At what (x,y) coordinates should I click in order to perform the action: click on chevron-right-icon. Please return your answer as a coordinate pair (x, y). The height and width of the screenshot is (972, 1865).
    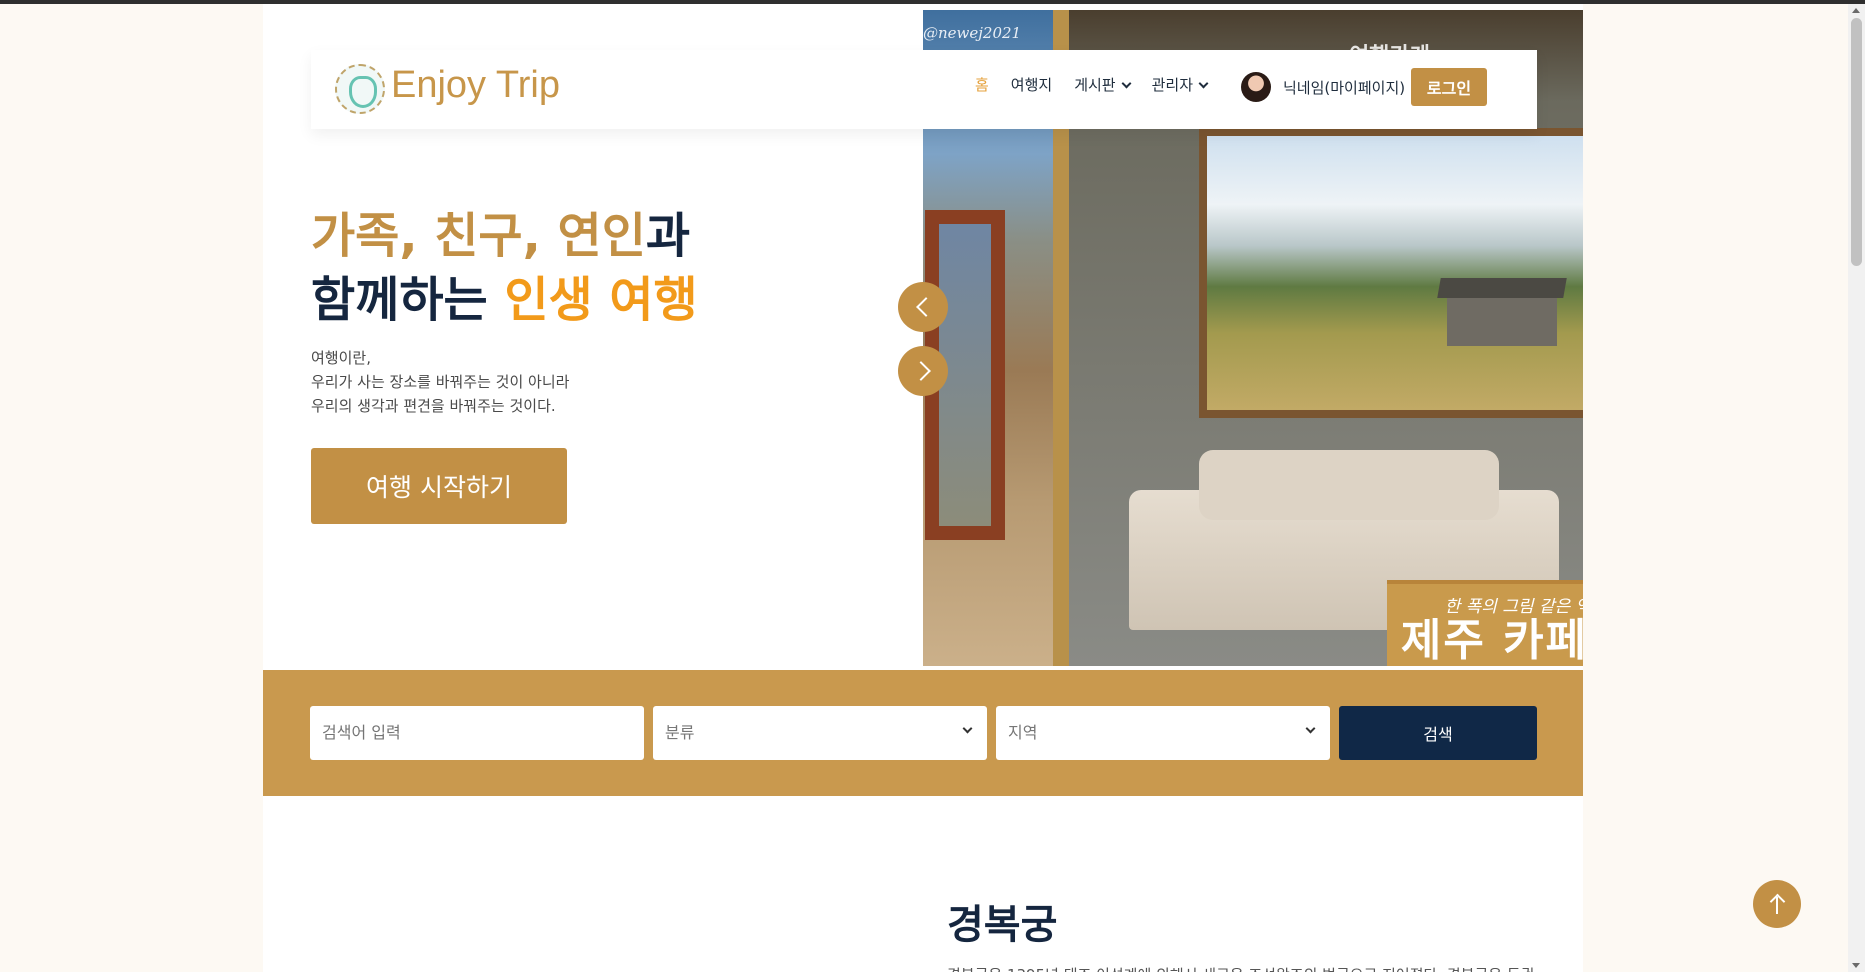
    Looking at the image, I should click on (923, 371).